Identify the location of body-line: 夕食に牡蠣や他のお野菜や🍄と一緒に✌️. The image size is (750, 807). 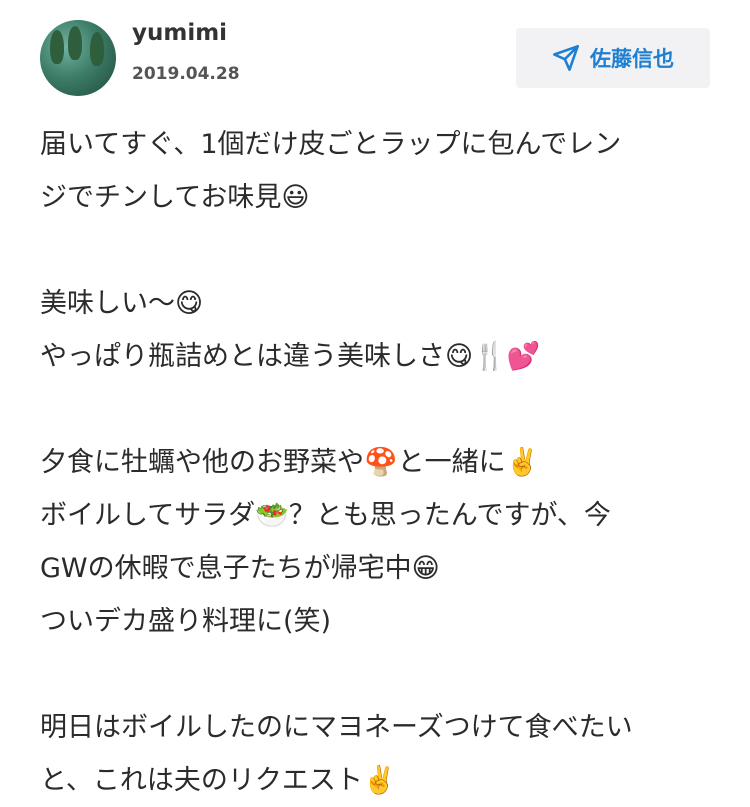
(290, 462).